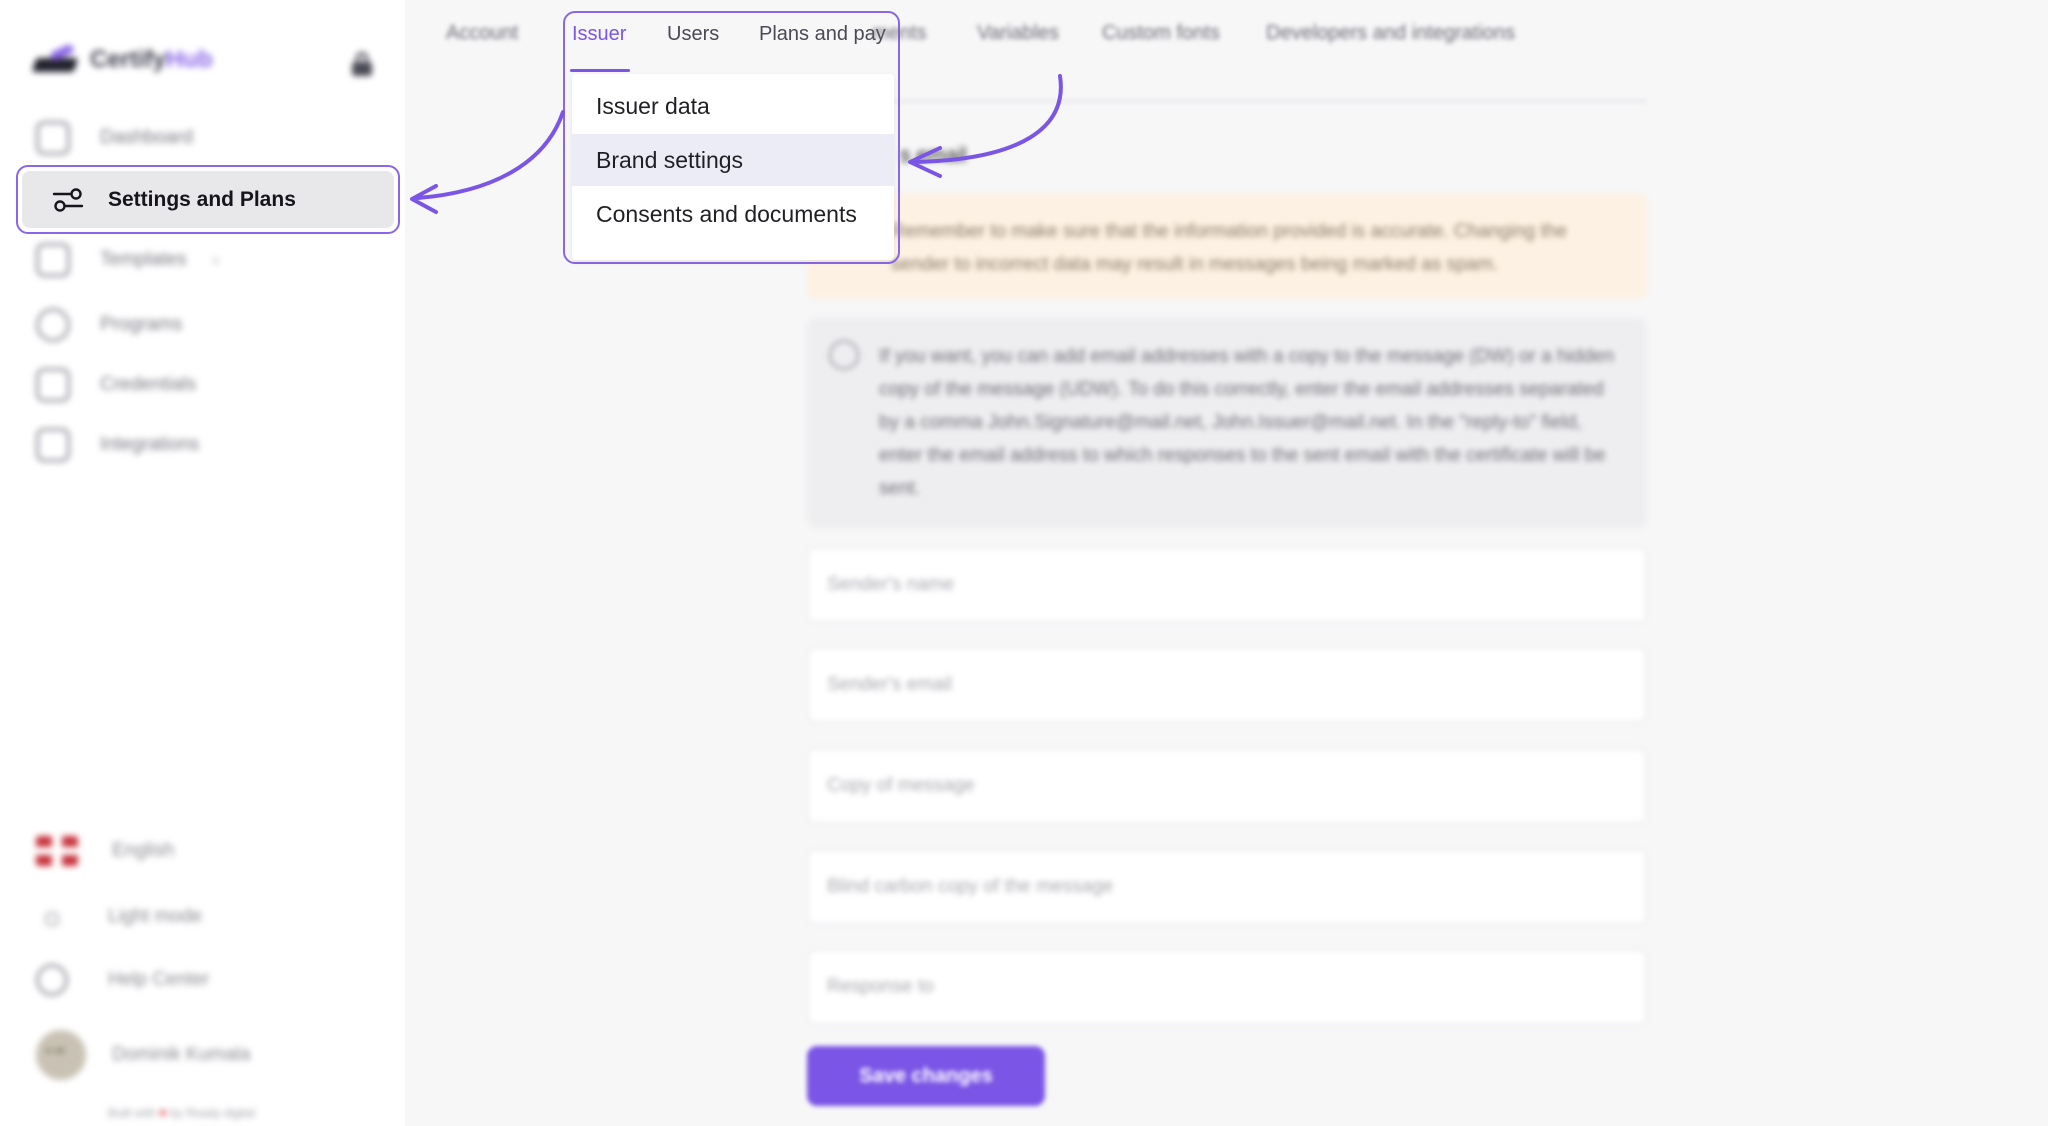 The height and width of the screenshot is (1126, 2048). Describe the element at coordinates (53, 325) in the screenshot. I see `user-icon` at that location.